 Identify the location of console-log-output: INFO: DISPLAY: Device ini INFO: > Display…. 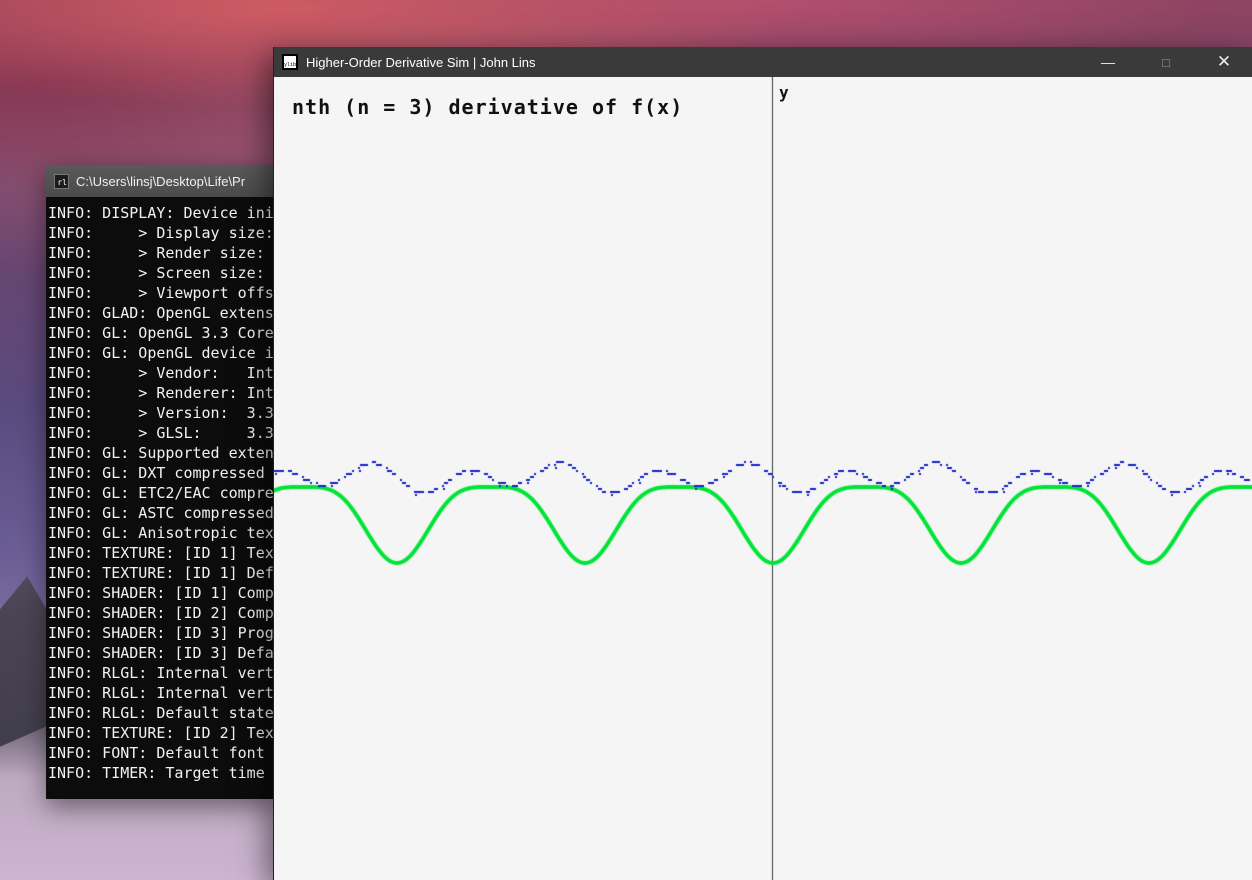
(161, 498).